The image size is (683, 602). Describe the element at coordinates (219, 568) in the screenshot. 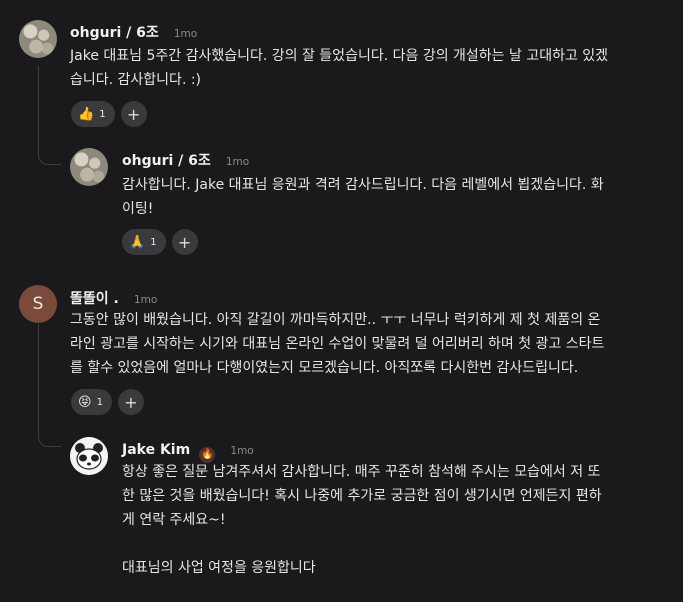

I see `comment-line: 대표님의 사업 여정을 응원합니다` at that location.